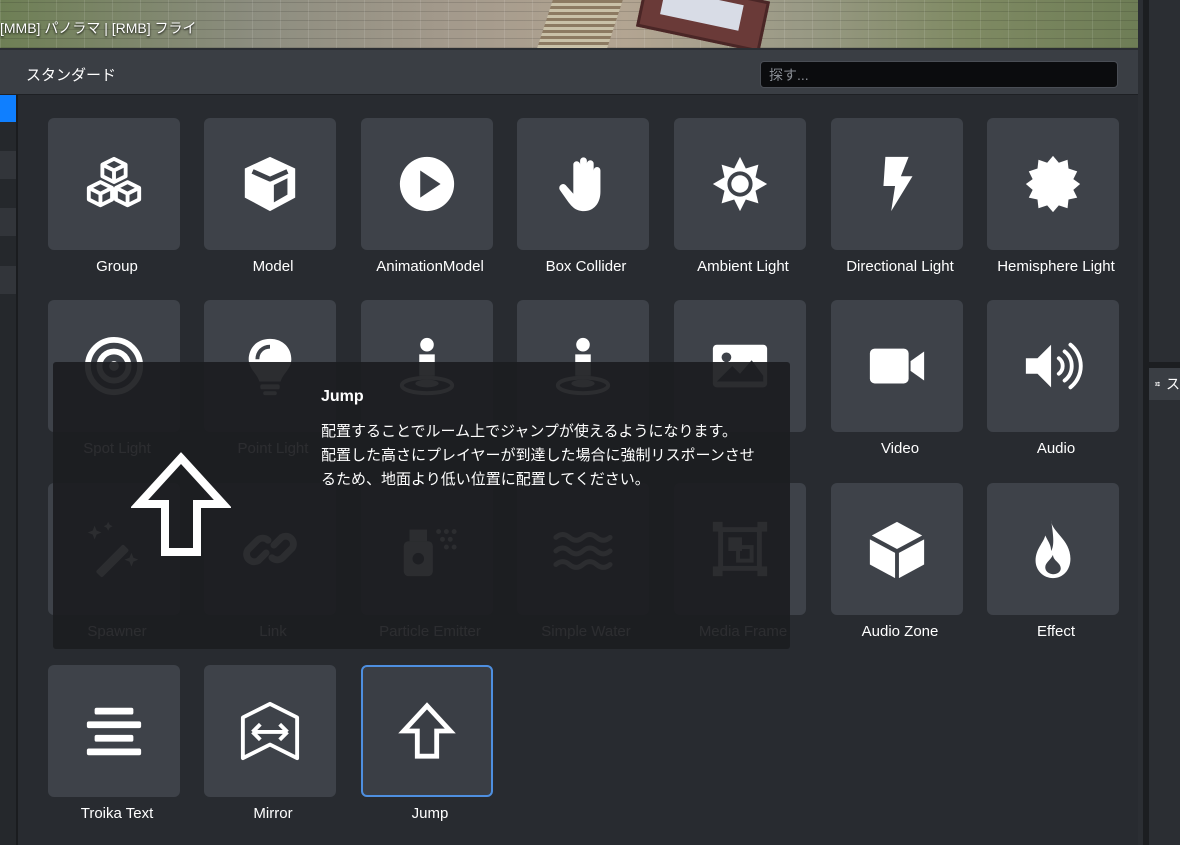 Image resolution: width=1180 pixels, height=845 pixels. I want to click on tooltip-line: るため、地面より低い位置に配置してください。, so click(485, 479).